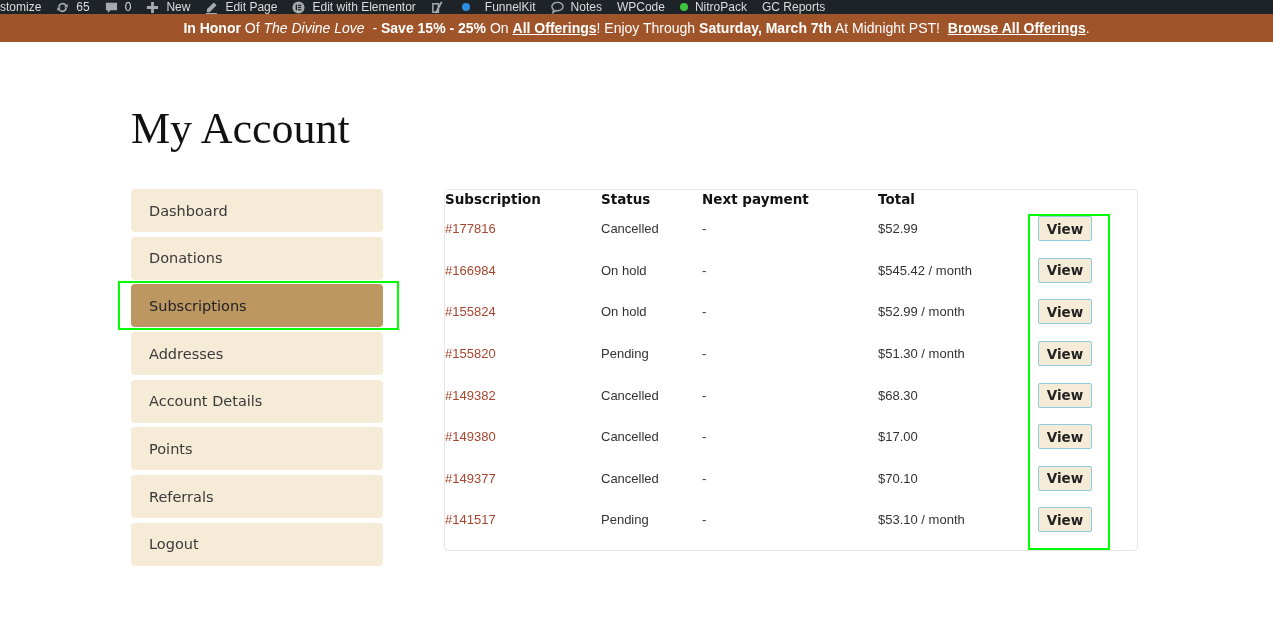  Describe the element at coordinates (257, 544) in the screenshot. I see `sidebar-item: Logout` at that location.